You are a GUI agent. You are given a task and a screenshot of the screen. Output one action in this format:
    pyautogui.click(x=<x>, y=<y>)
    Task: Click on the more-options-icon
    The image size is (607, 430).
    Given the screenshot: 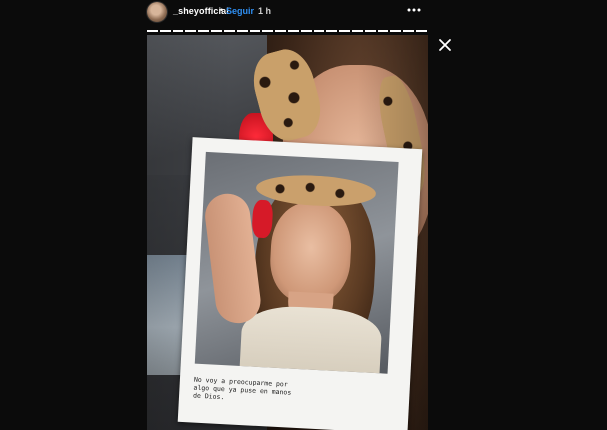 What is the action you would take?
    pyautogui.click(x=414, y=10)
    